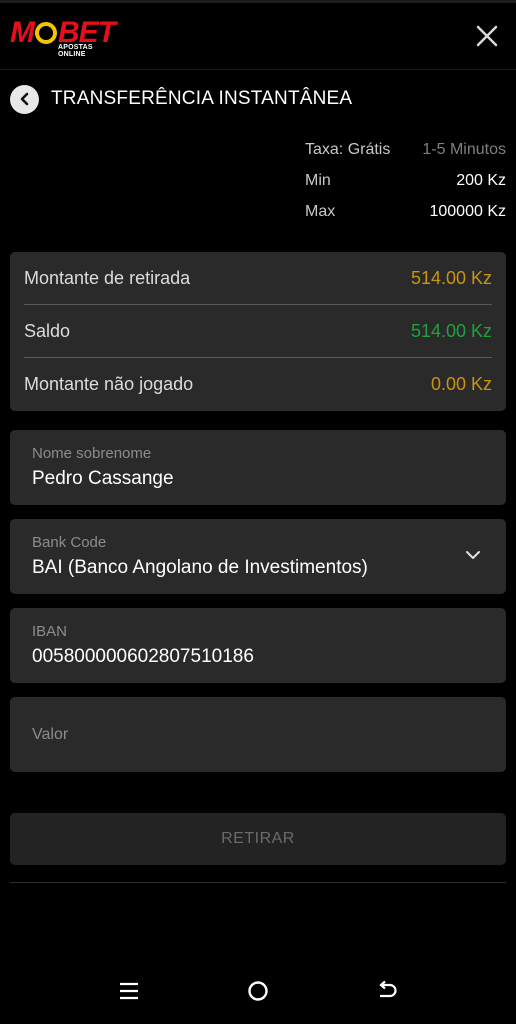 This screenshot has width=516, height=1024. I want to click on back-button, so click(24, 99).